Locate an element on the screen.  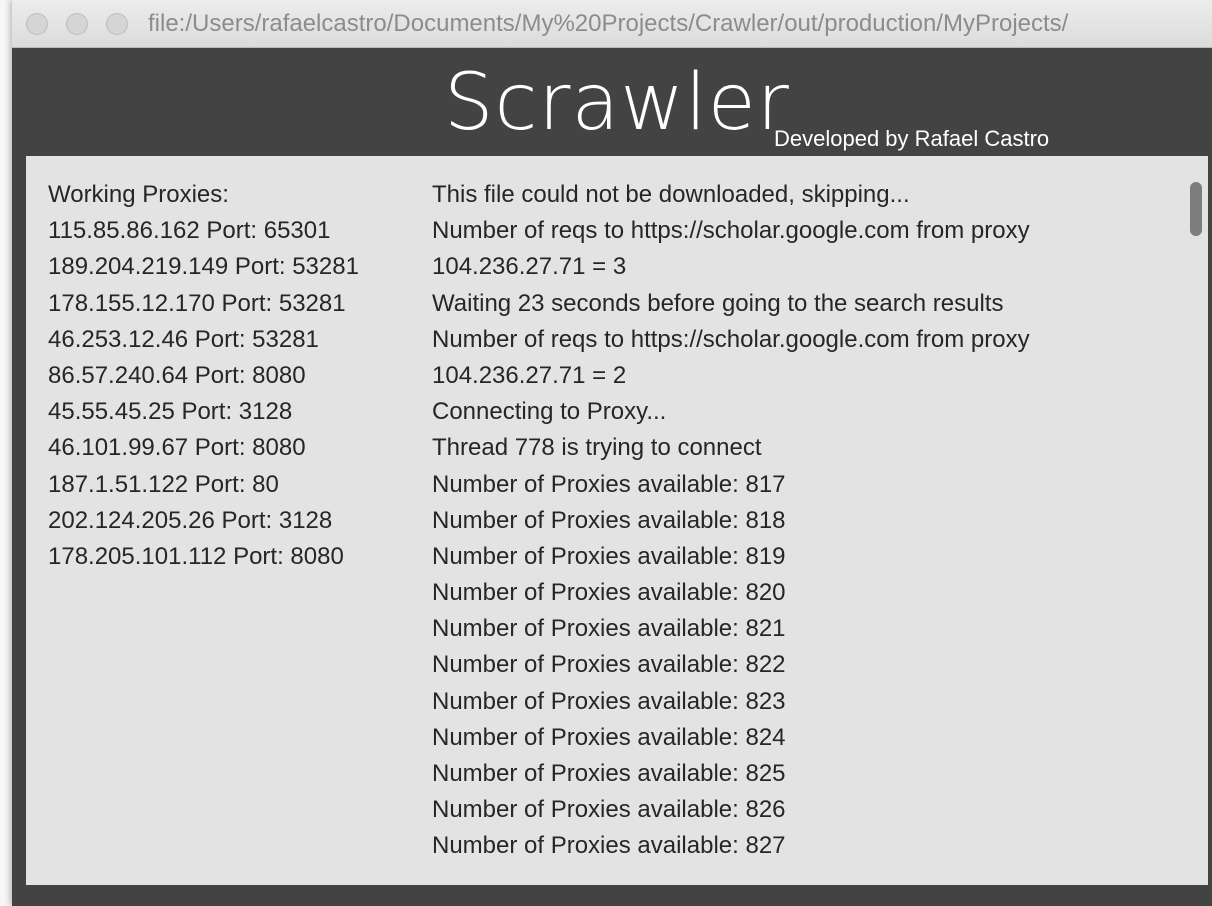
app-header: Scrawler Developed by Rafael Castro is located at coordinates (612, 102).